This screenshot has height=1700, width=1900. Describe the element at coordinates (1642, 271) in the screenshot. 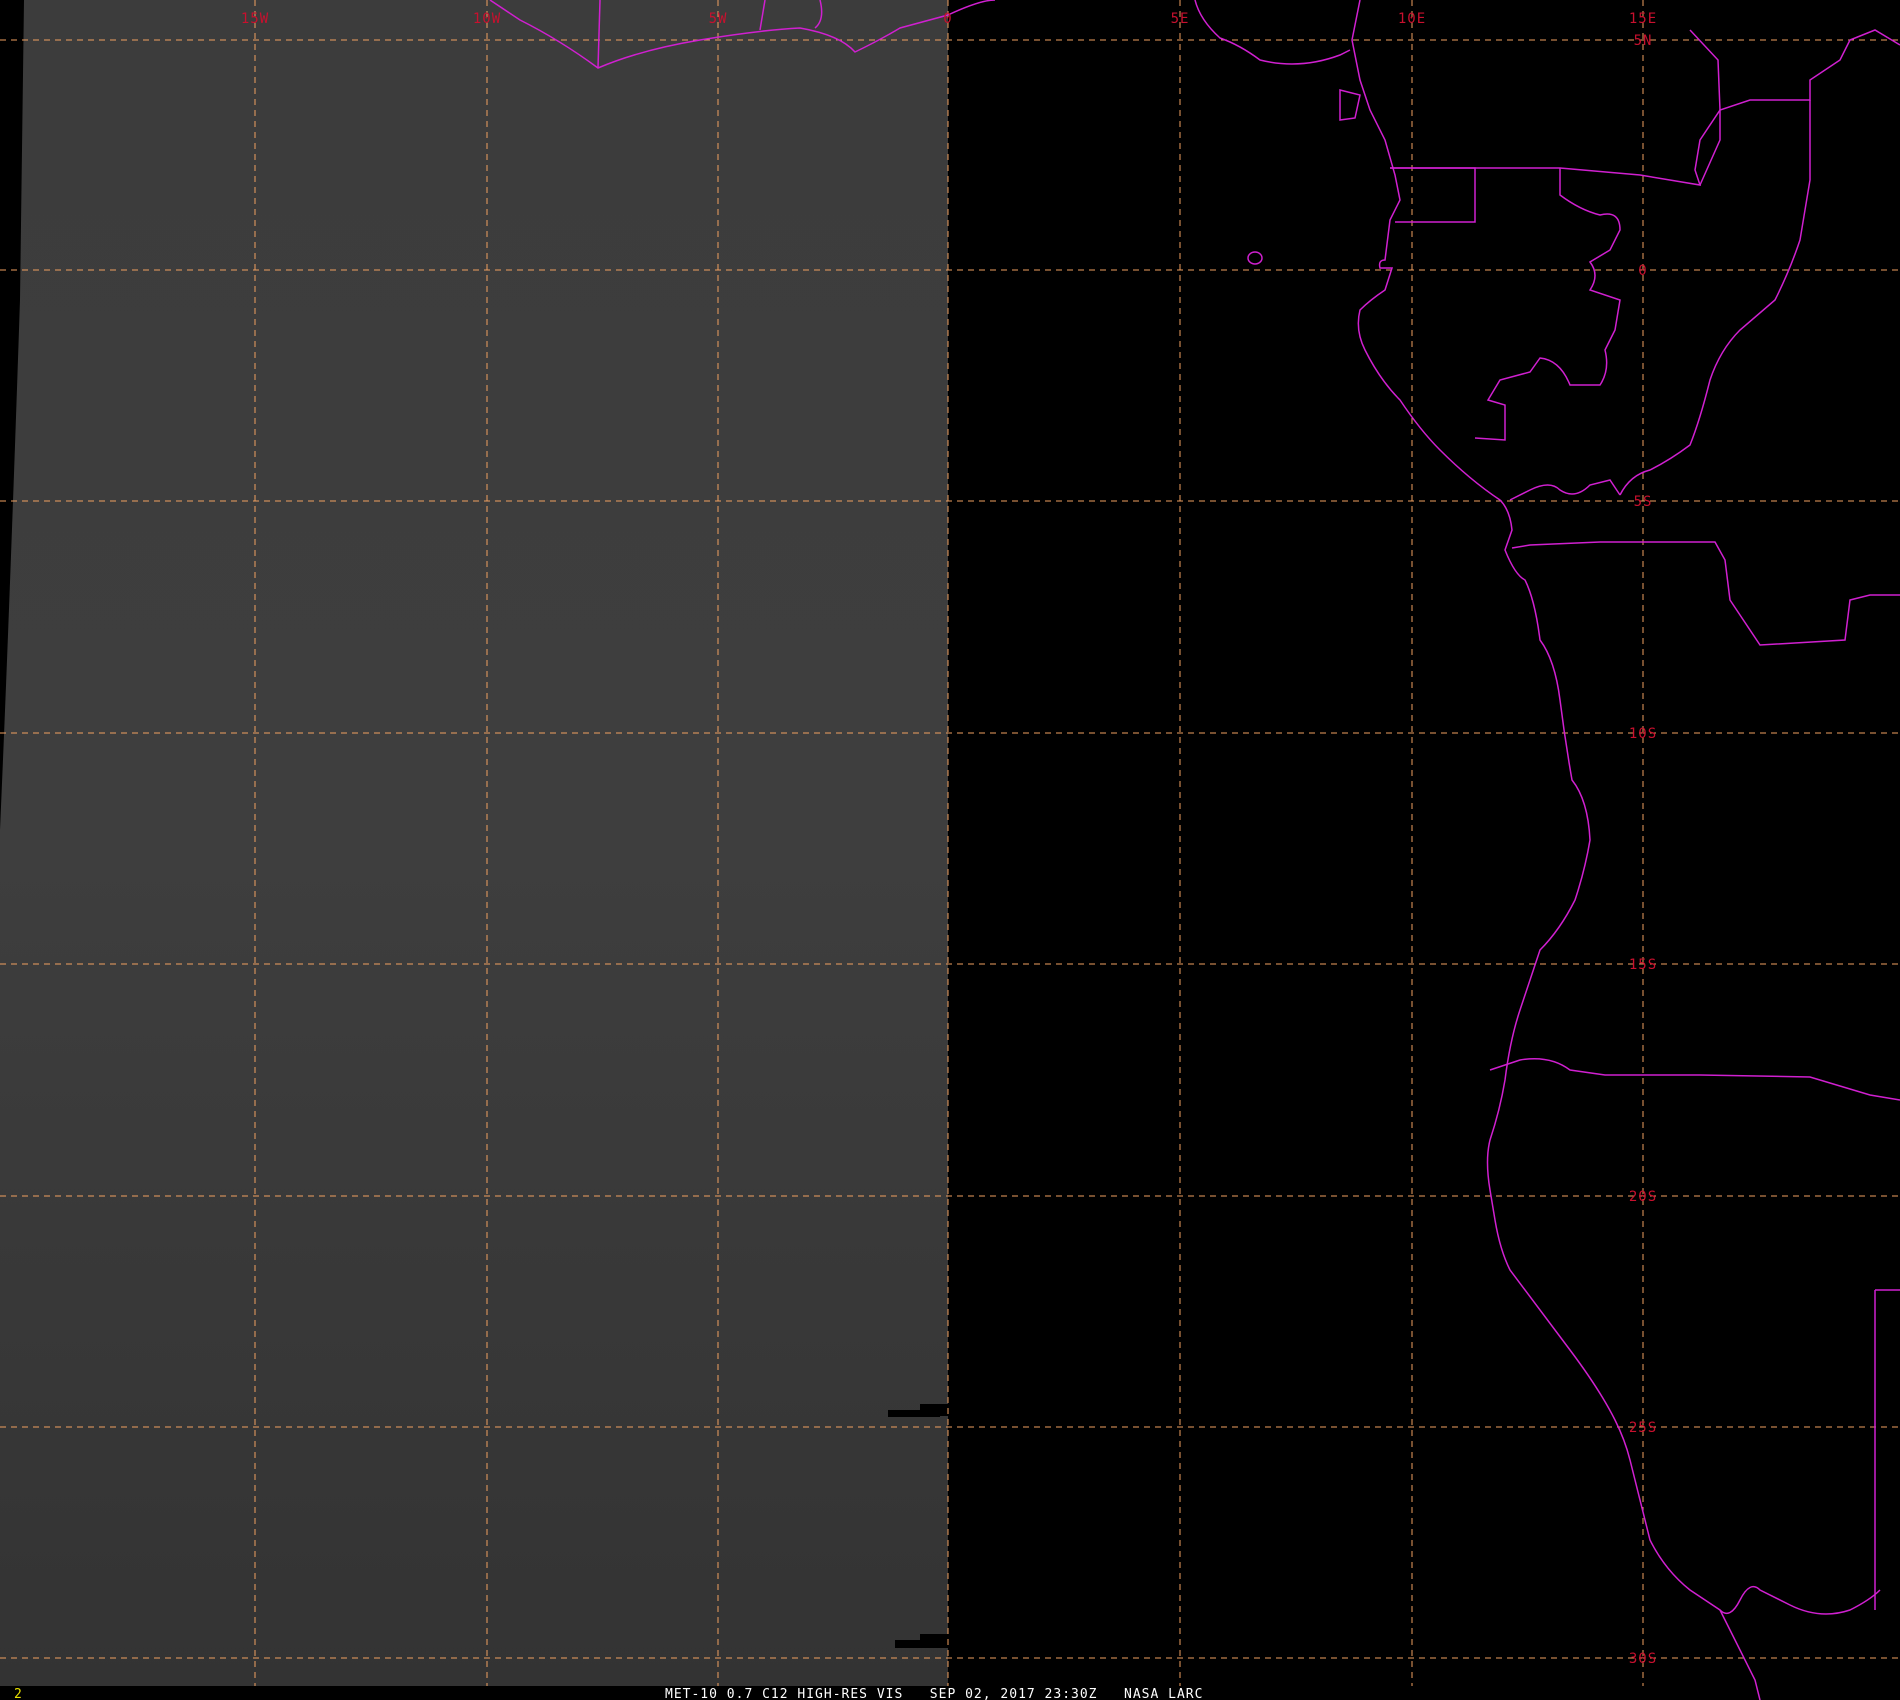

I see `lat-label: 0` at that location.